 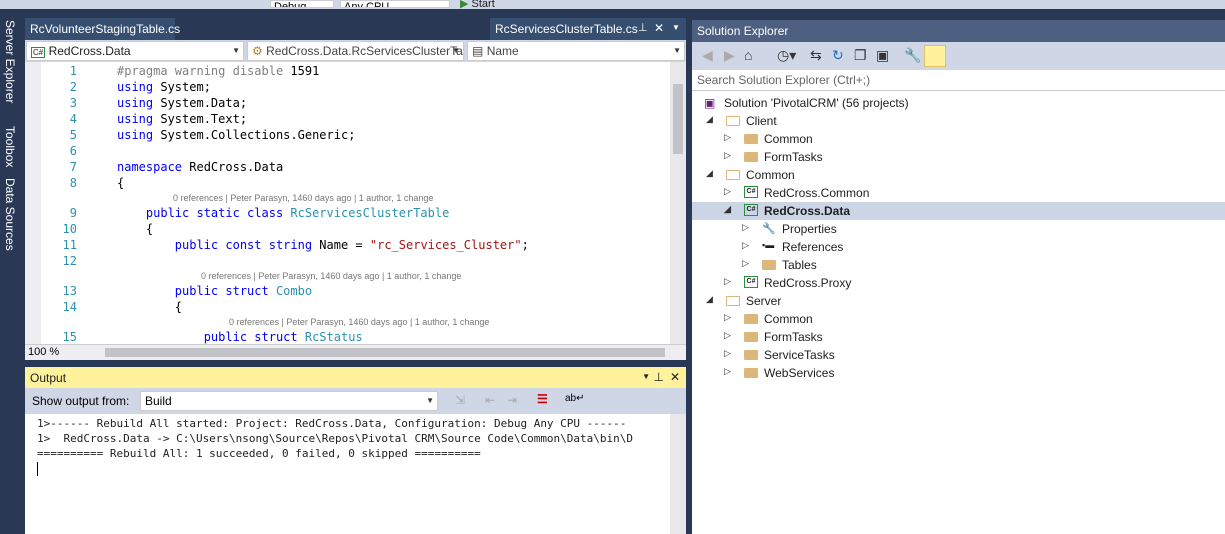 I want to click on scroll-thumb, so click(x=678, y=119).